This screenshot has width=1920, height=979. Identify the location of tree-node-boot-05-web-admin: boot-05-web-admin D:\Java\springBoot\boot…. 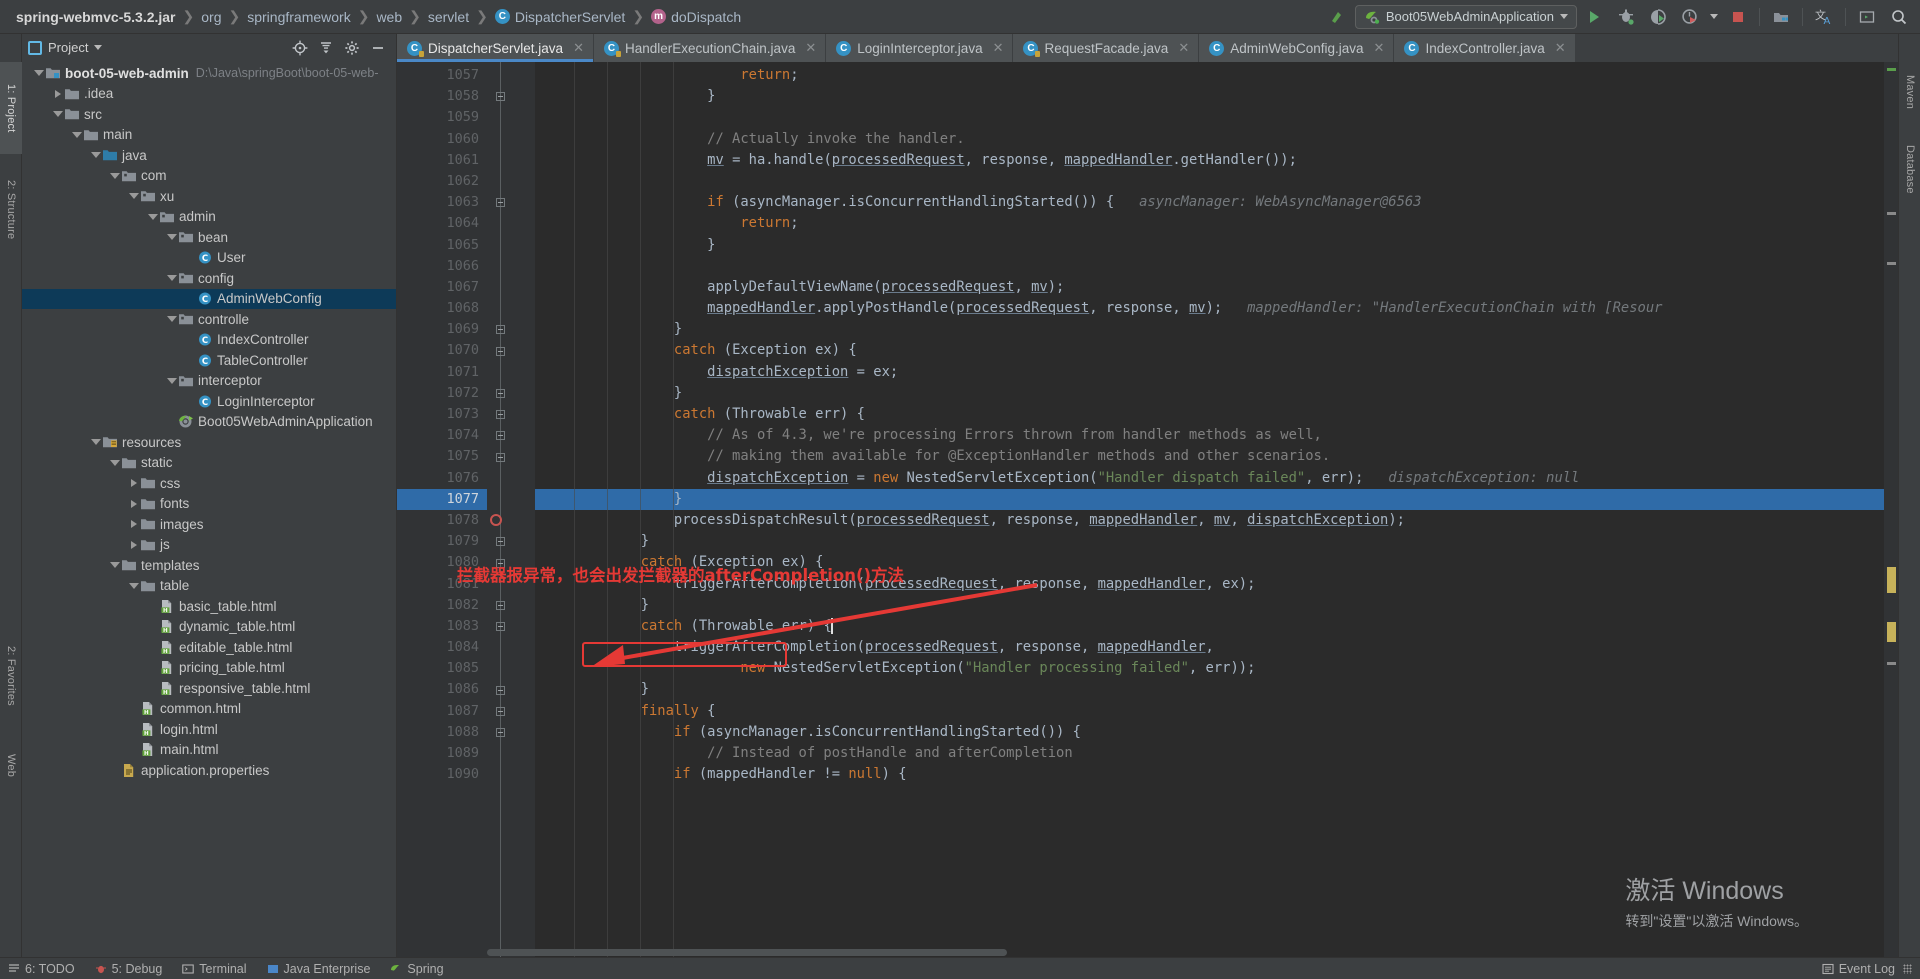
(209, 73).